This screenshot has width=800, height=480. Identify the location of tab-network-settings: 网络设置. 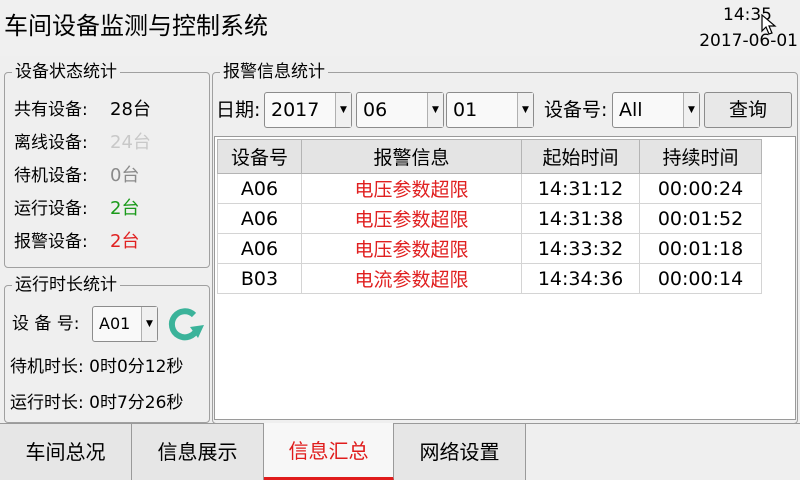
(460, 452).